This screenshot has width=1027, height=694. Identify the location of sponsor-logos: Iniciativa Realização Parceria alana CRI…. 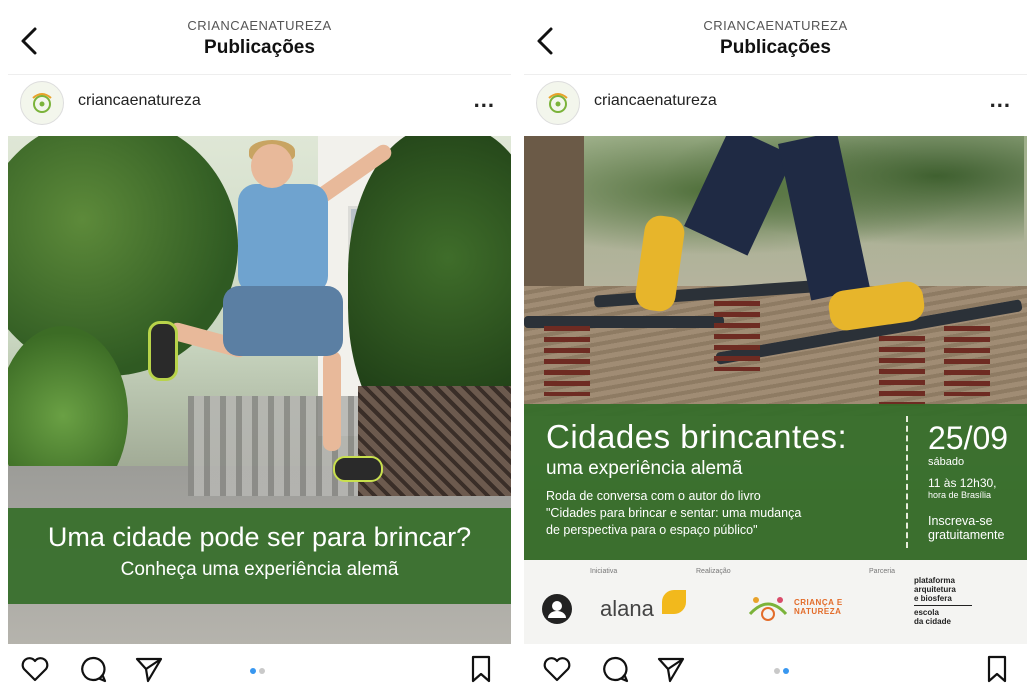
(775, 602).